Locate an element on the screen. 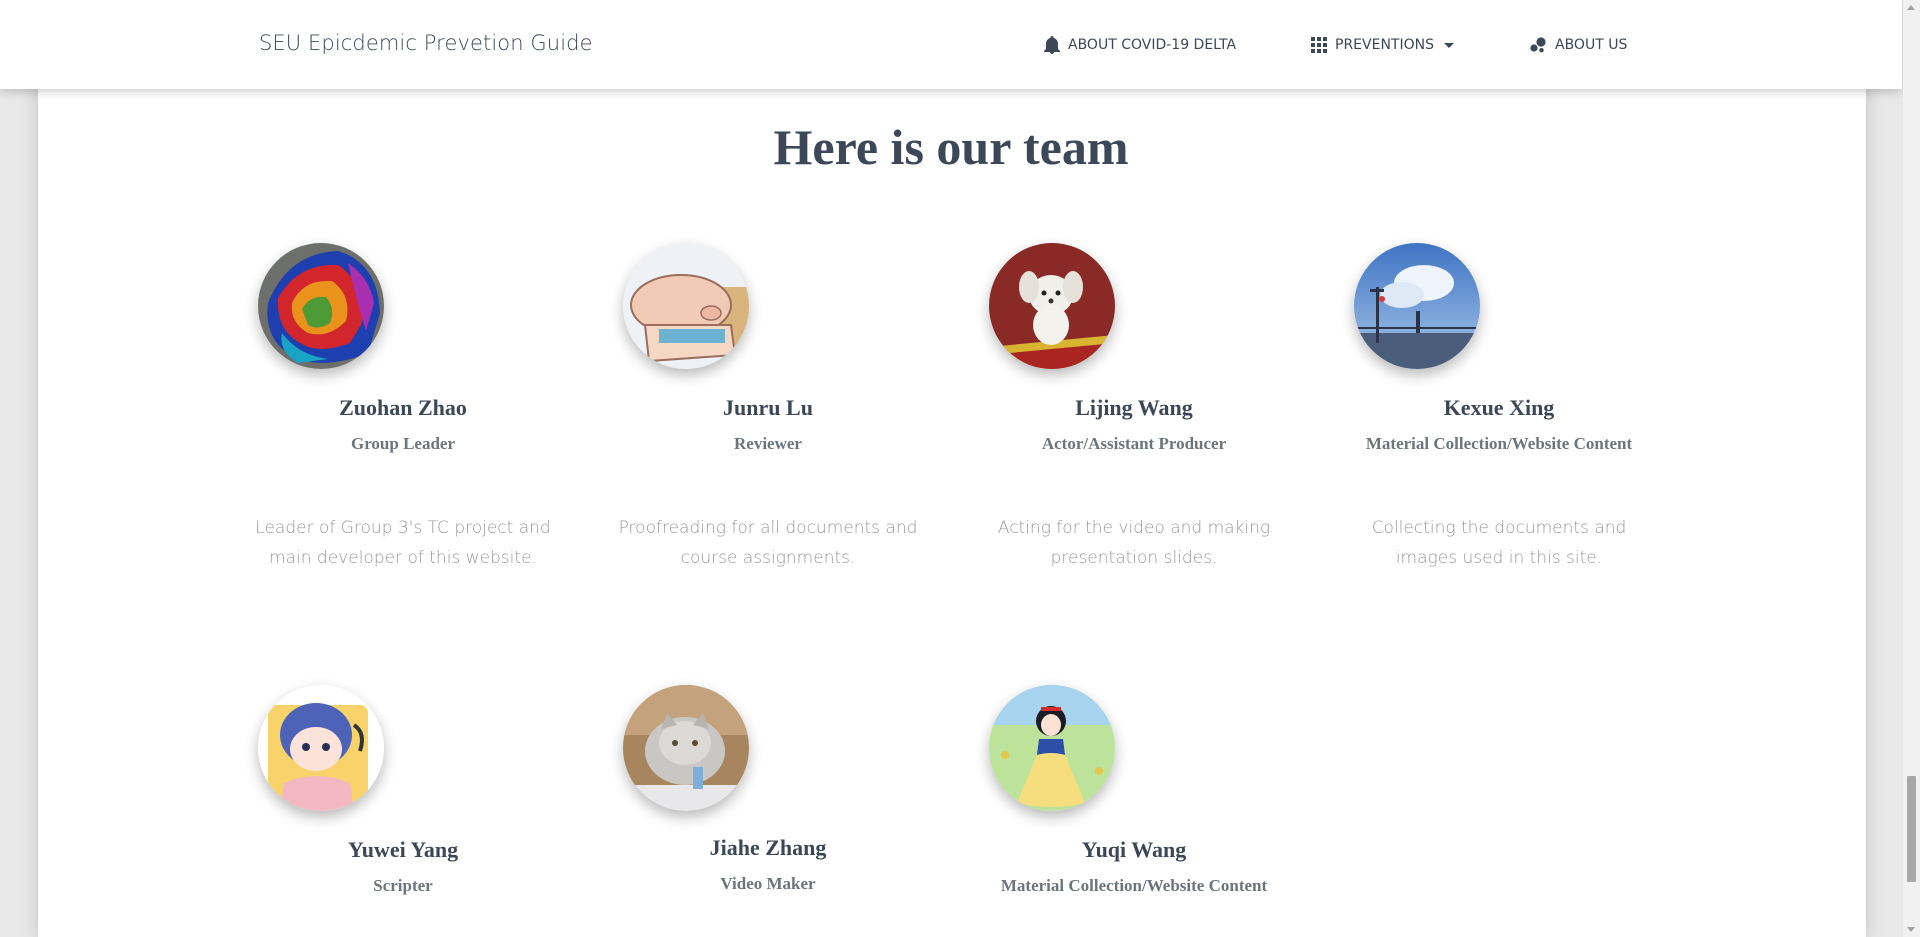 This screenshot has height=937, width=1920. section-title: Here is our team is located at coordinates (951, 147).